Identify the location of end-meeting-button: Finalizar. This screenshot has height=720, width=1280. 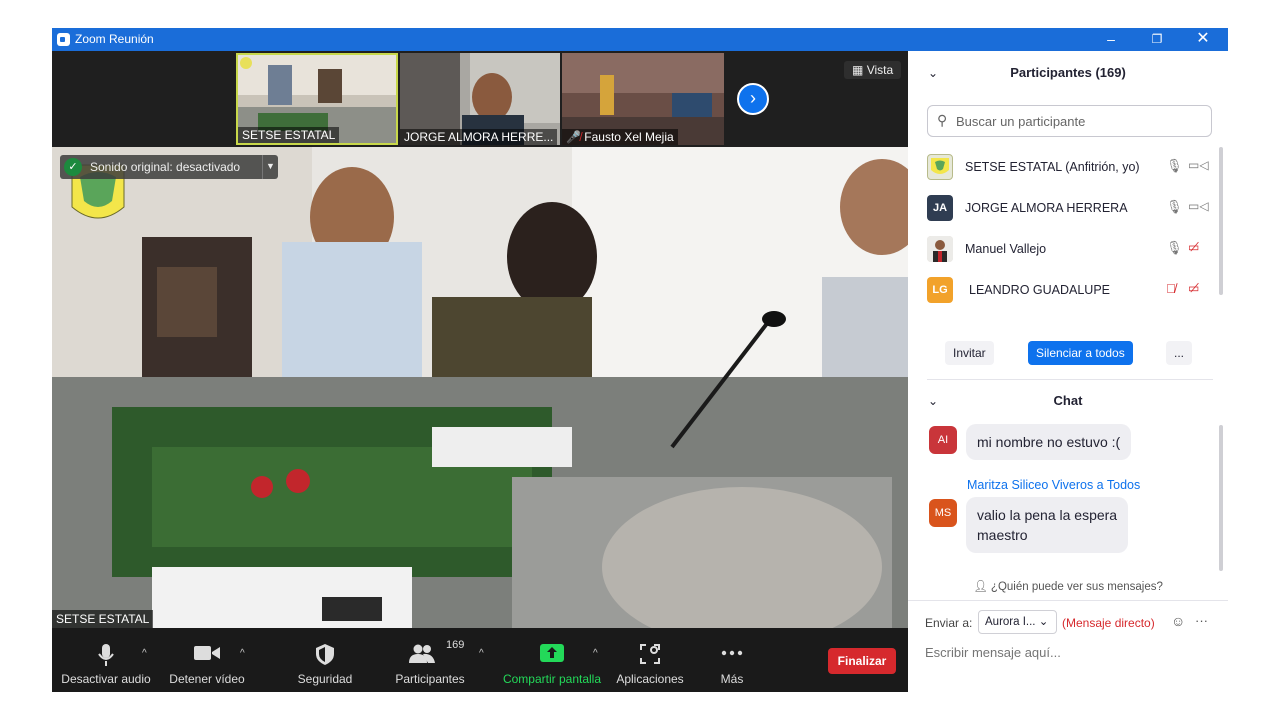
(862, 661).